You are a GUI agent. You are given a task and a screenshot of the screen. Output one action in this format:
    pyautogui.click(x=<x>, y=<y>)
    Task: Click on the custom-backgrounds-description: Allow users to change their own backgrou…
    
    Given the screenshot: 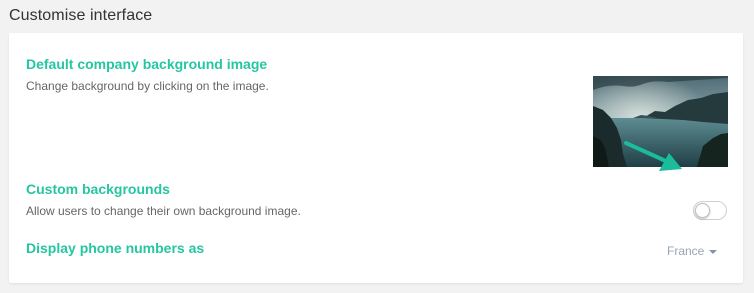 What is the action you would take?
    pyautogui.click(x=163, y=211)
    